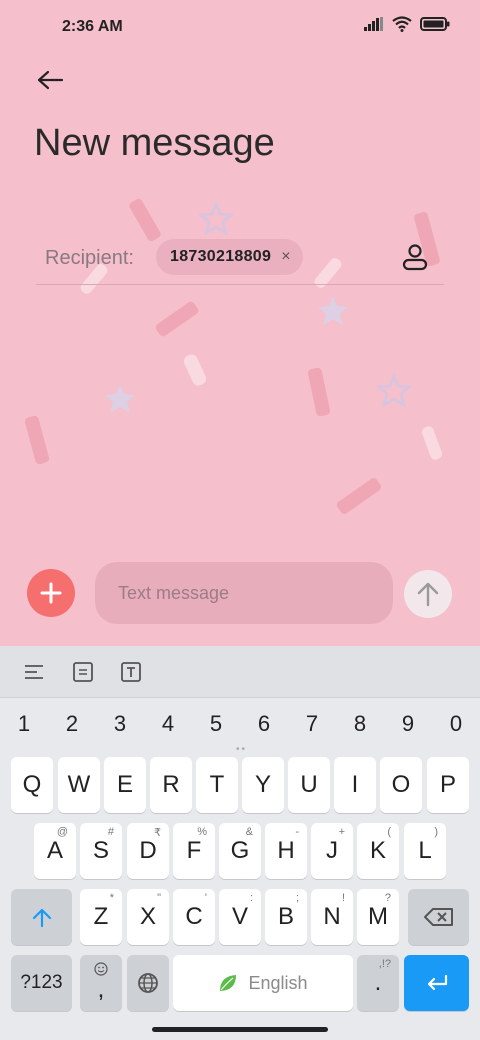 The image size is (480, 1040). What do you see at coordinates (228, 983) in the screenshot?
I see `leaf-icon` at bounding box center [228, 983].